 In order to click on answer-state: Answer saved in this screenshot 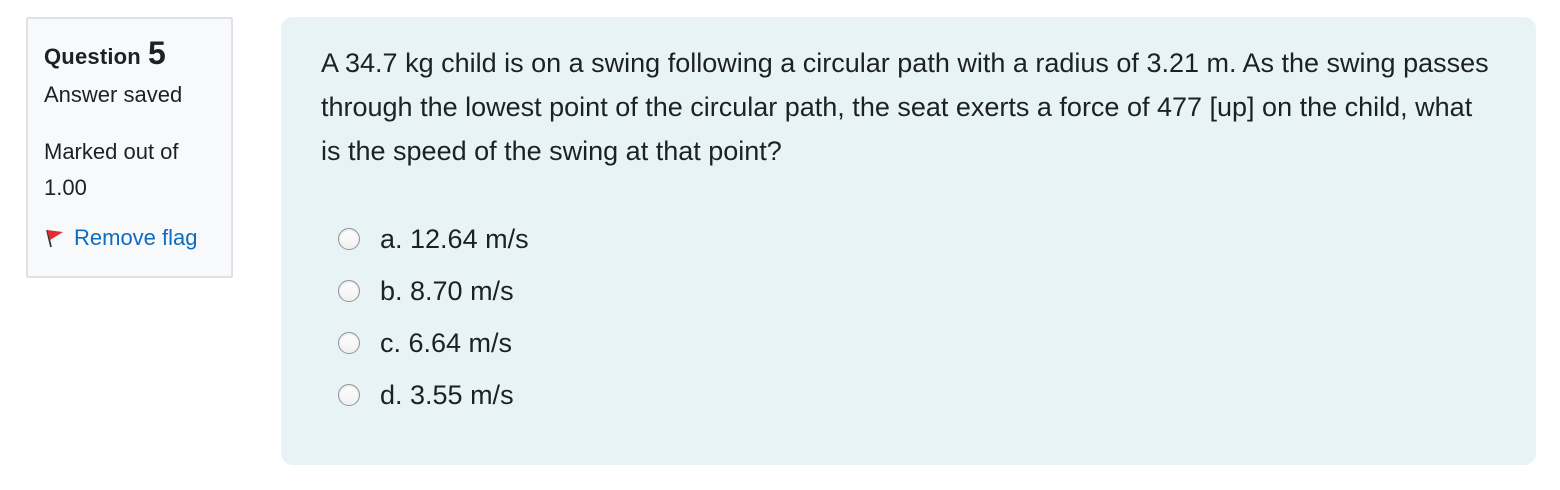, I will do `click(113, 94)`.